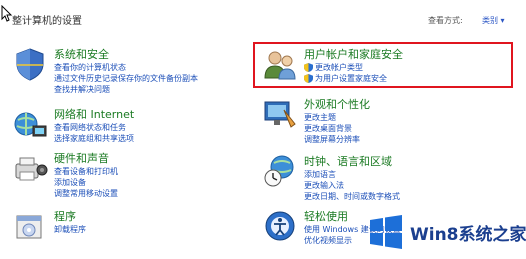 This screenshot has width=526, height=259. I want to click on category-link: 为用户设置家庭安全, so click(345, 78).